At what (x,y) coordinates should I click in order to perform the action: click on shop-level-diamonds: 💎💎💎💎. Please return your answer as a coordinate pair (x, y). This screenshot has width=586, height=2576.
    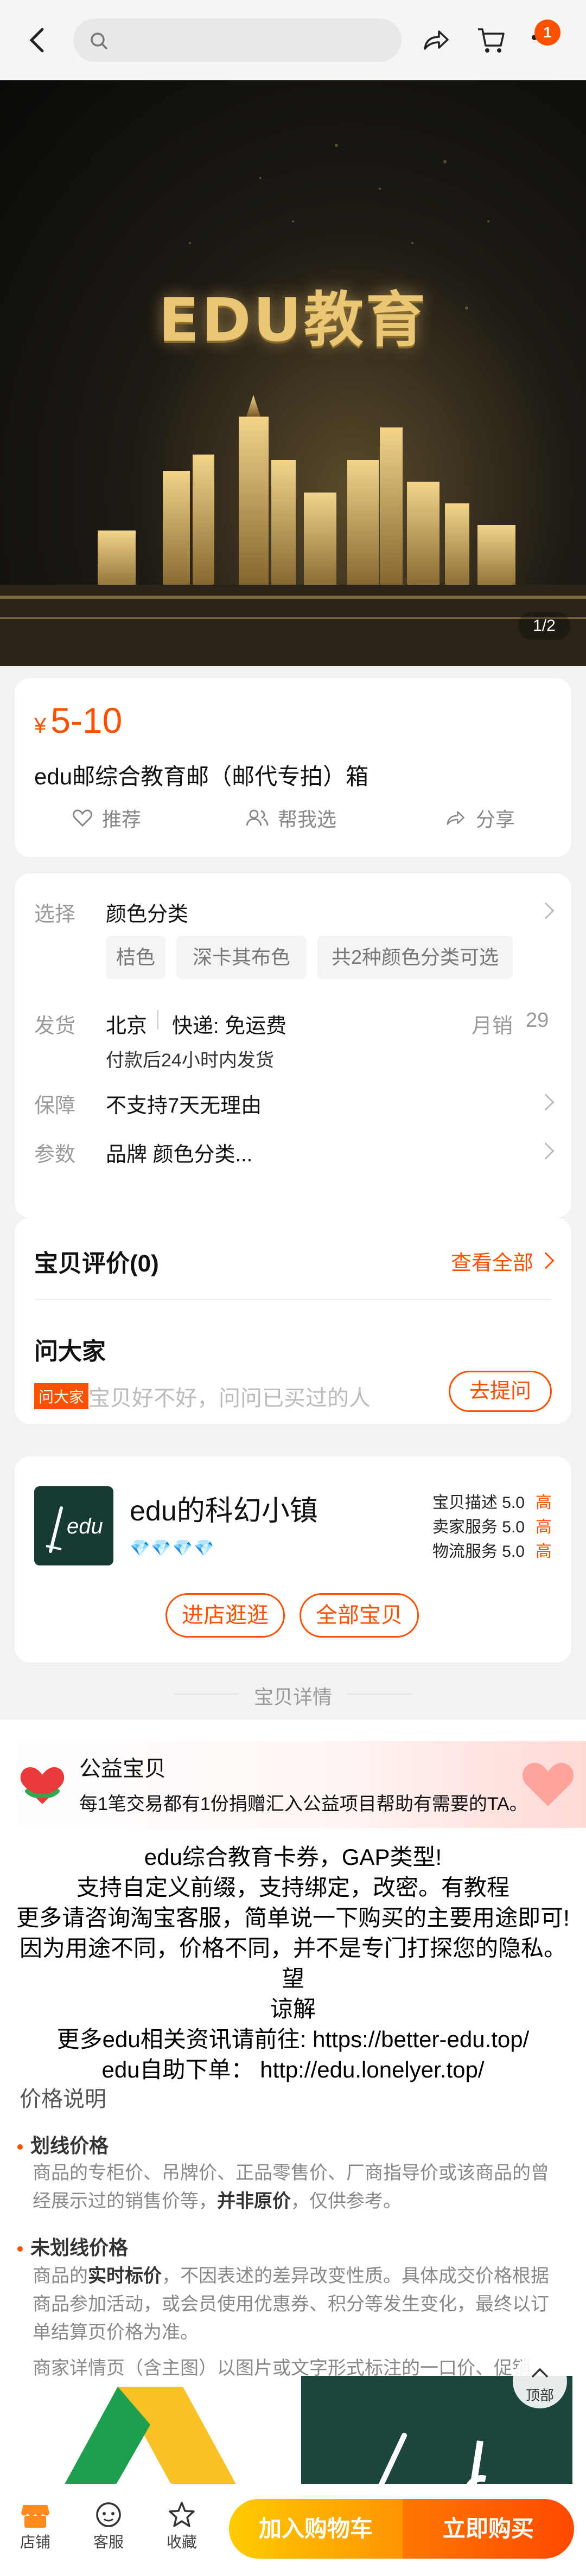
    Looking at the image, I should click on (173, 1548).